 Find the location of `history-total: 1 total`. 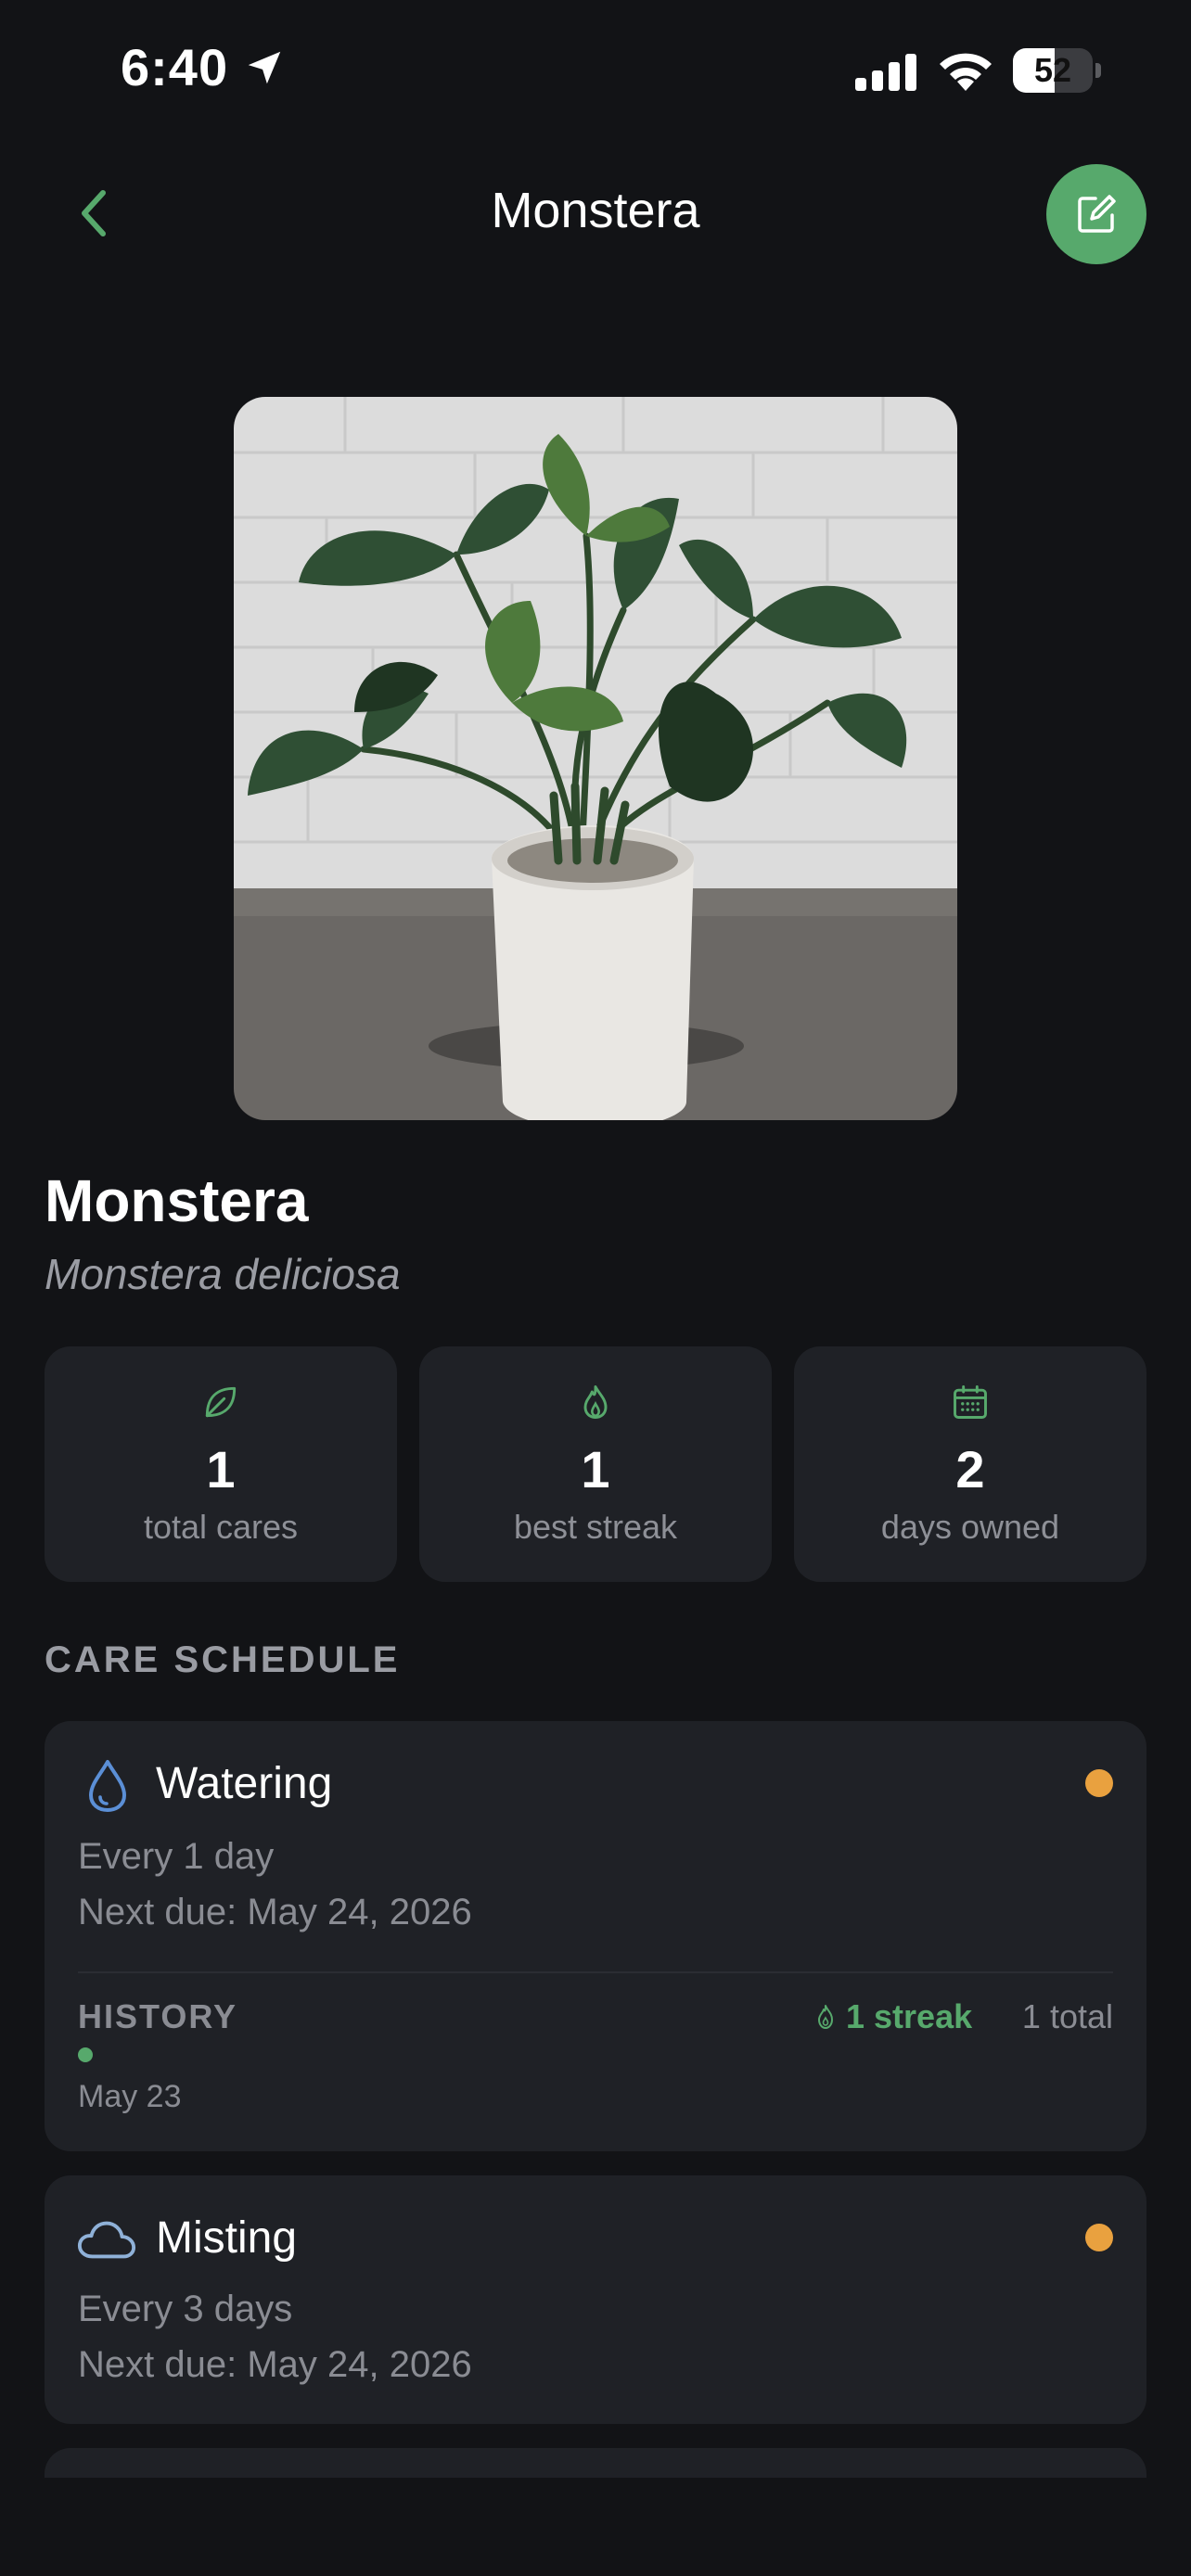

history-total: 1 total is located at coordinates (1067, 2016).